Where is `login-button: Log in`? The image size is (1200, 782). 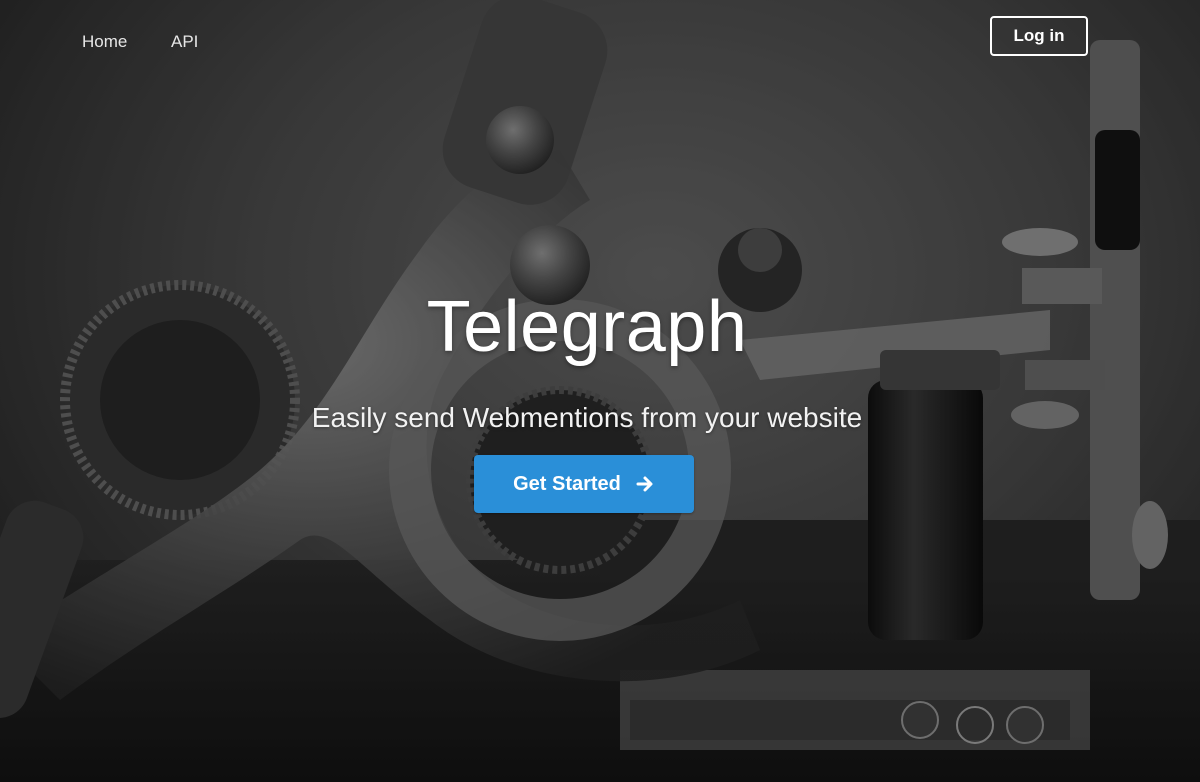 login-button: Log in is located at coordinates (1039, 36).